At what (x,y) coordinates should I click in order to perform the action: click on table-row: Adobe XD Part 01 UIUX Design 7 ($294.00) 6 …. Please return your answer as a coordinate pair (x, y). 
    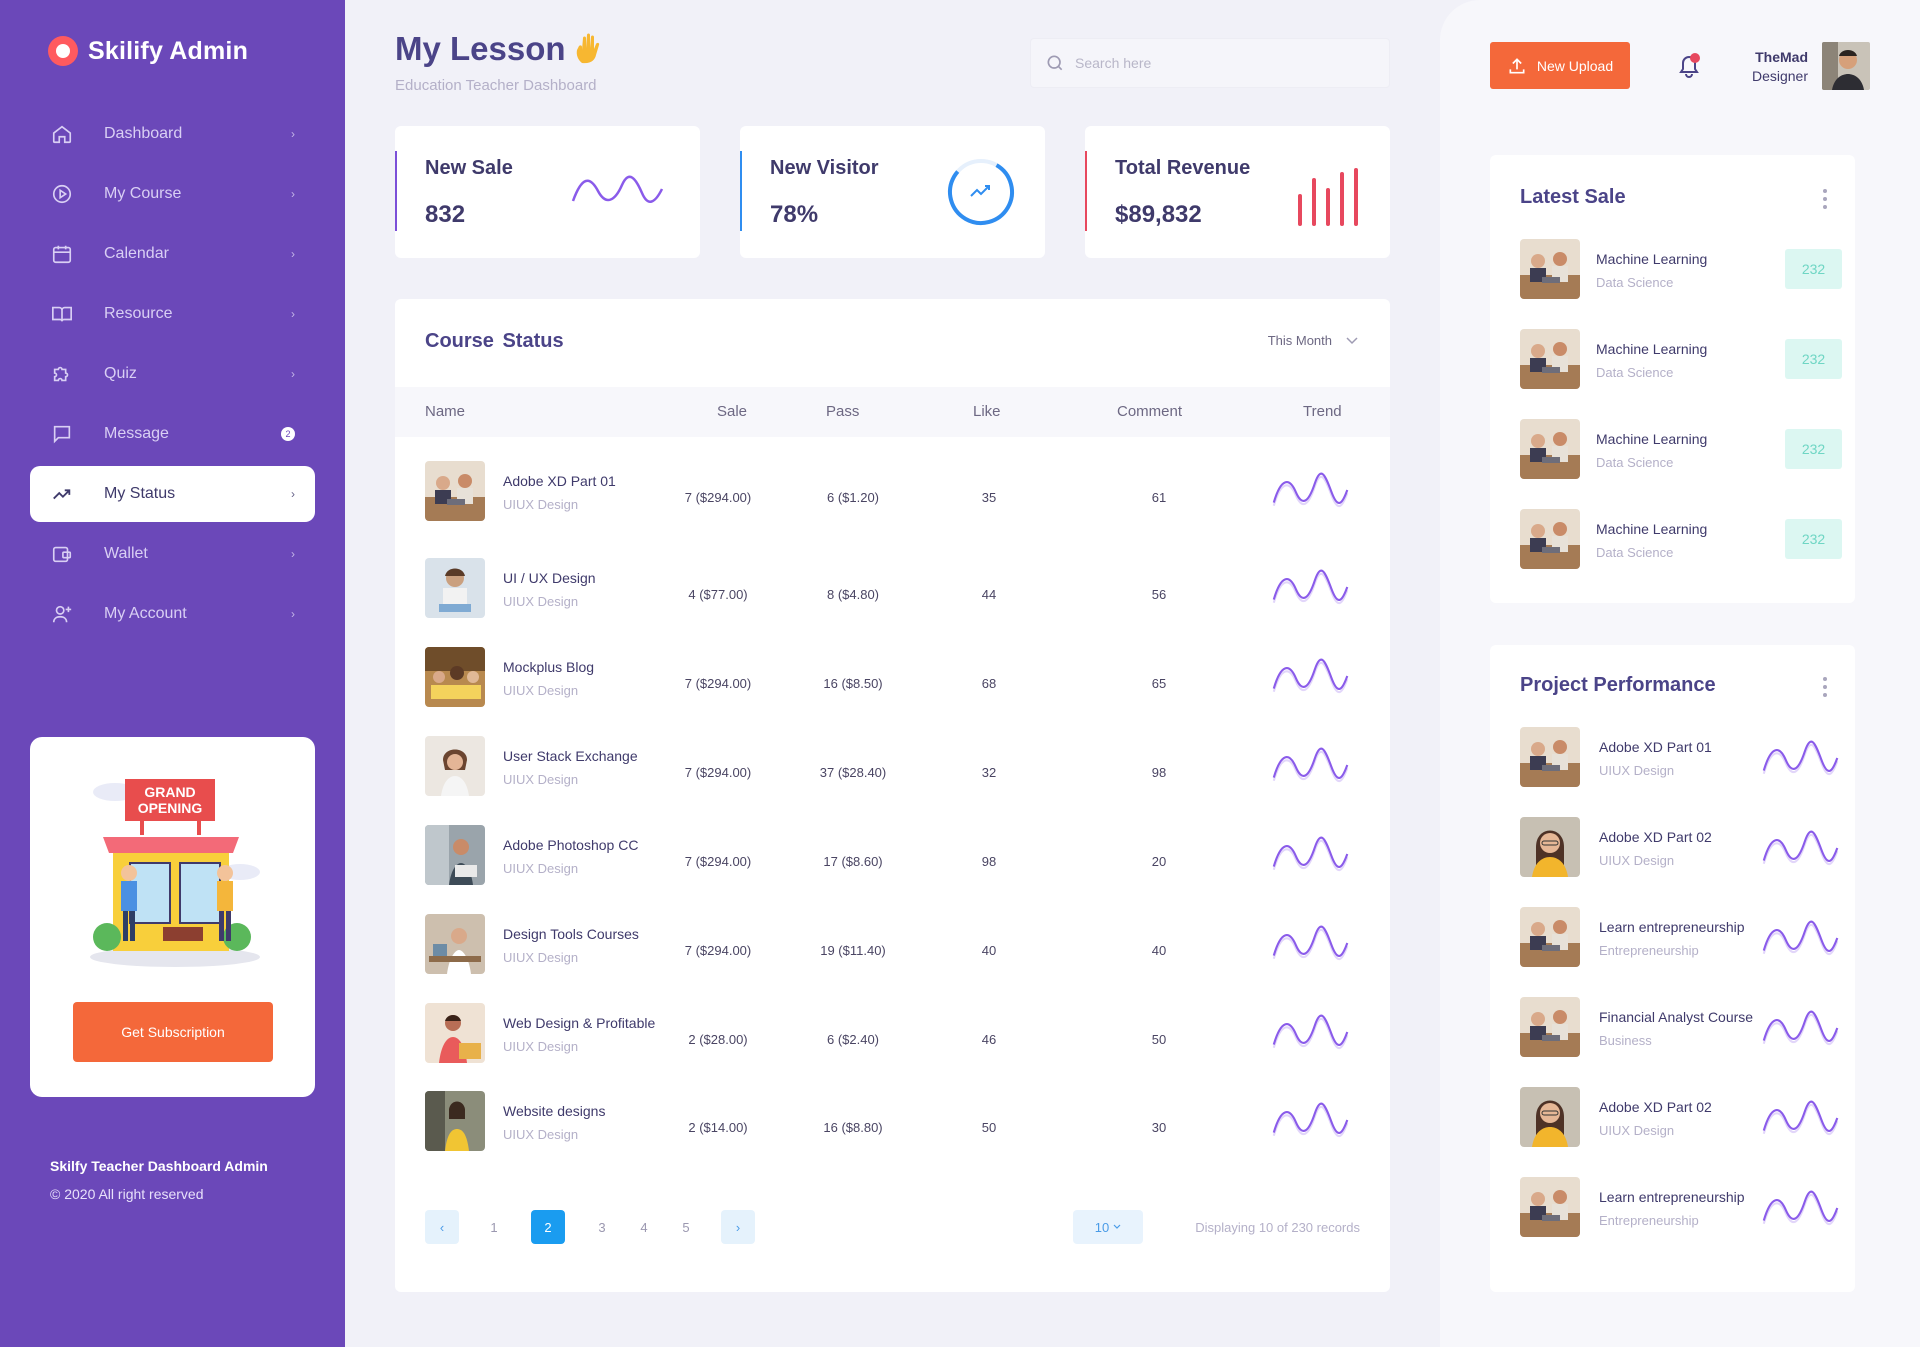
    Looking at the image, I should click on (892, 487).